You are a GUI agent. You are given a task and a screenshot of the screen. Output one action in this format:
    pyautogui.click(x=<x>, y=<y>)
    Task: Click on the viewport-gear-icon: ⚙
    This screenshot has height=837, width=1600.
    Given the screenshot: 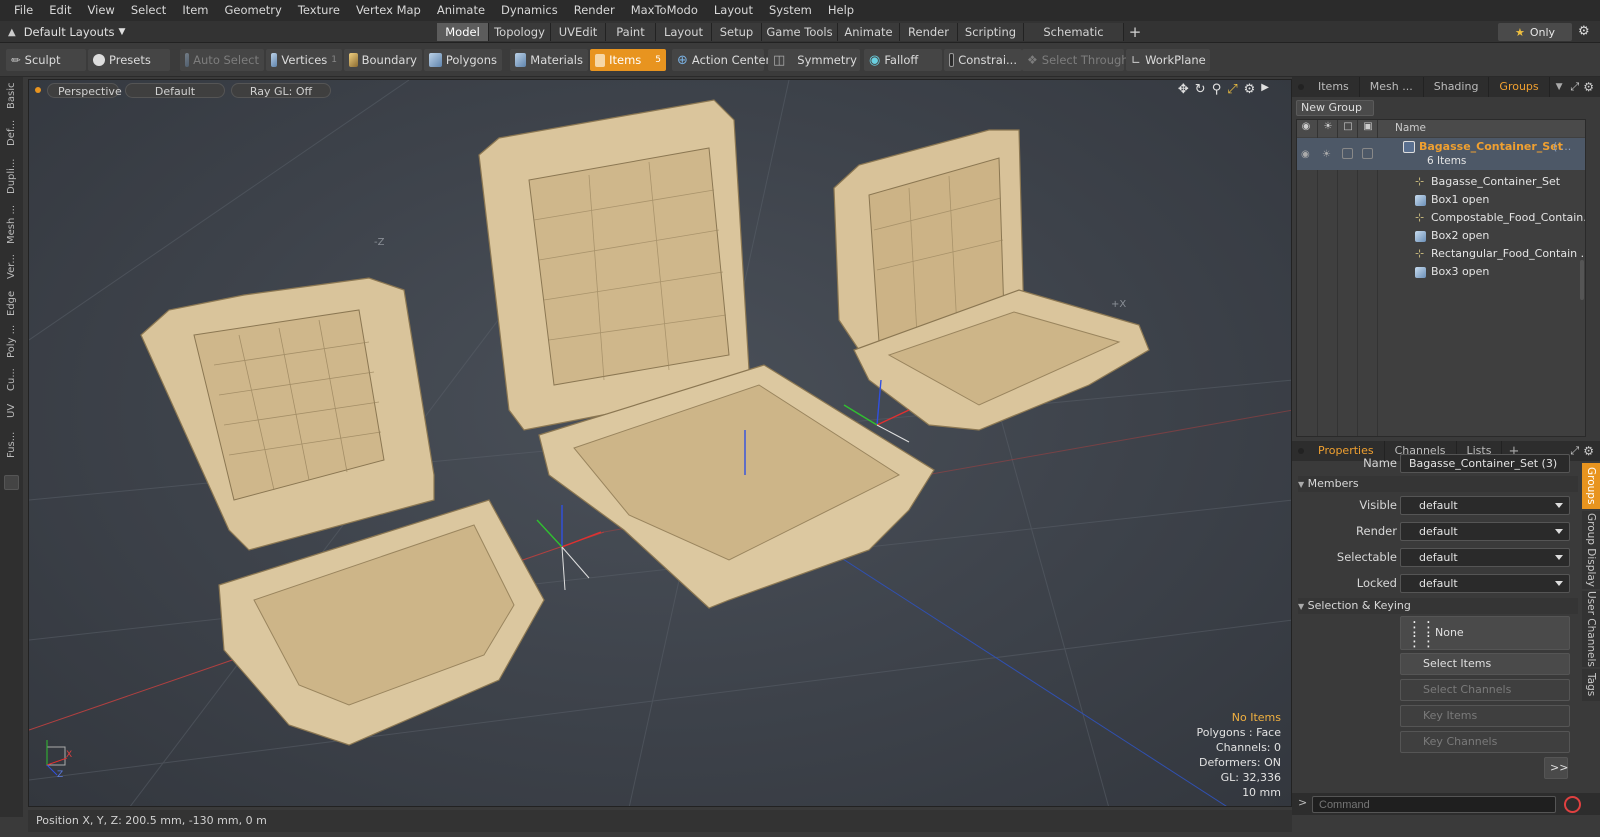 What is the action you would take?
    pyautogui.click(x=1250, y=89)
    